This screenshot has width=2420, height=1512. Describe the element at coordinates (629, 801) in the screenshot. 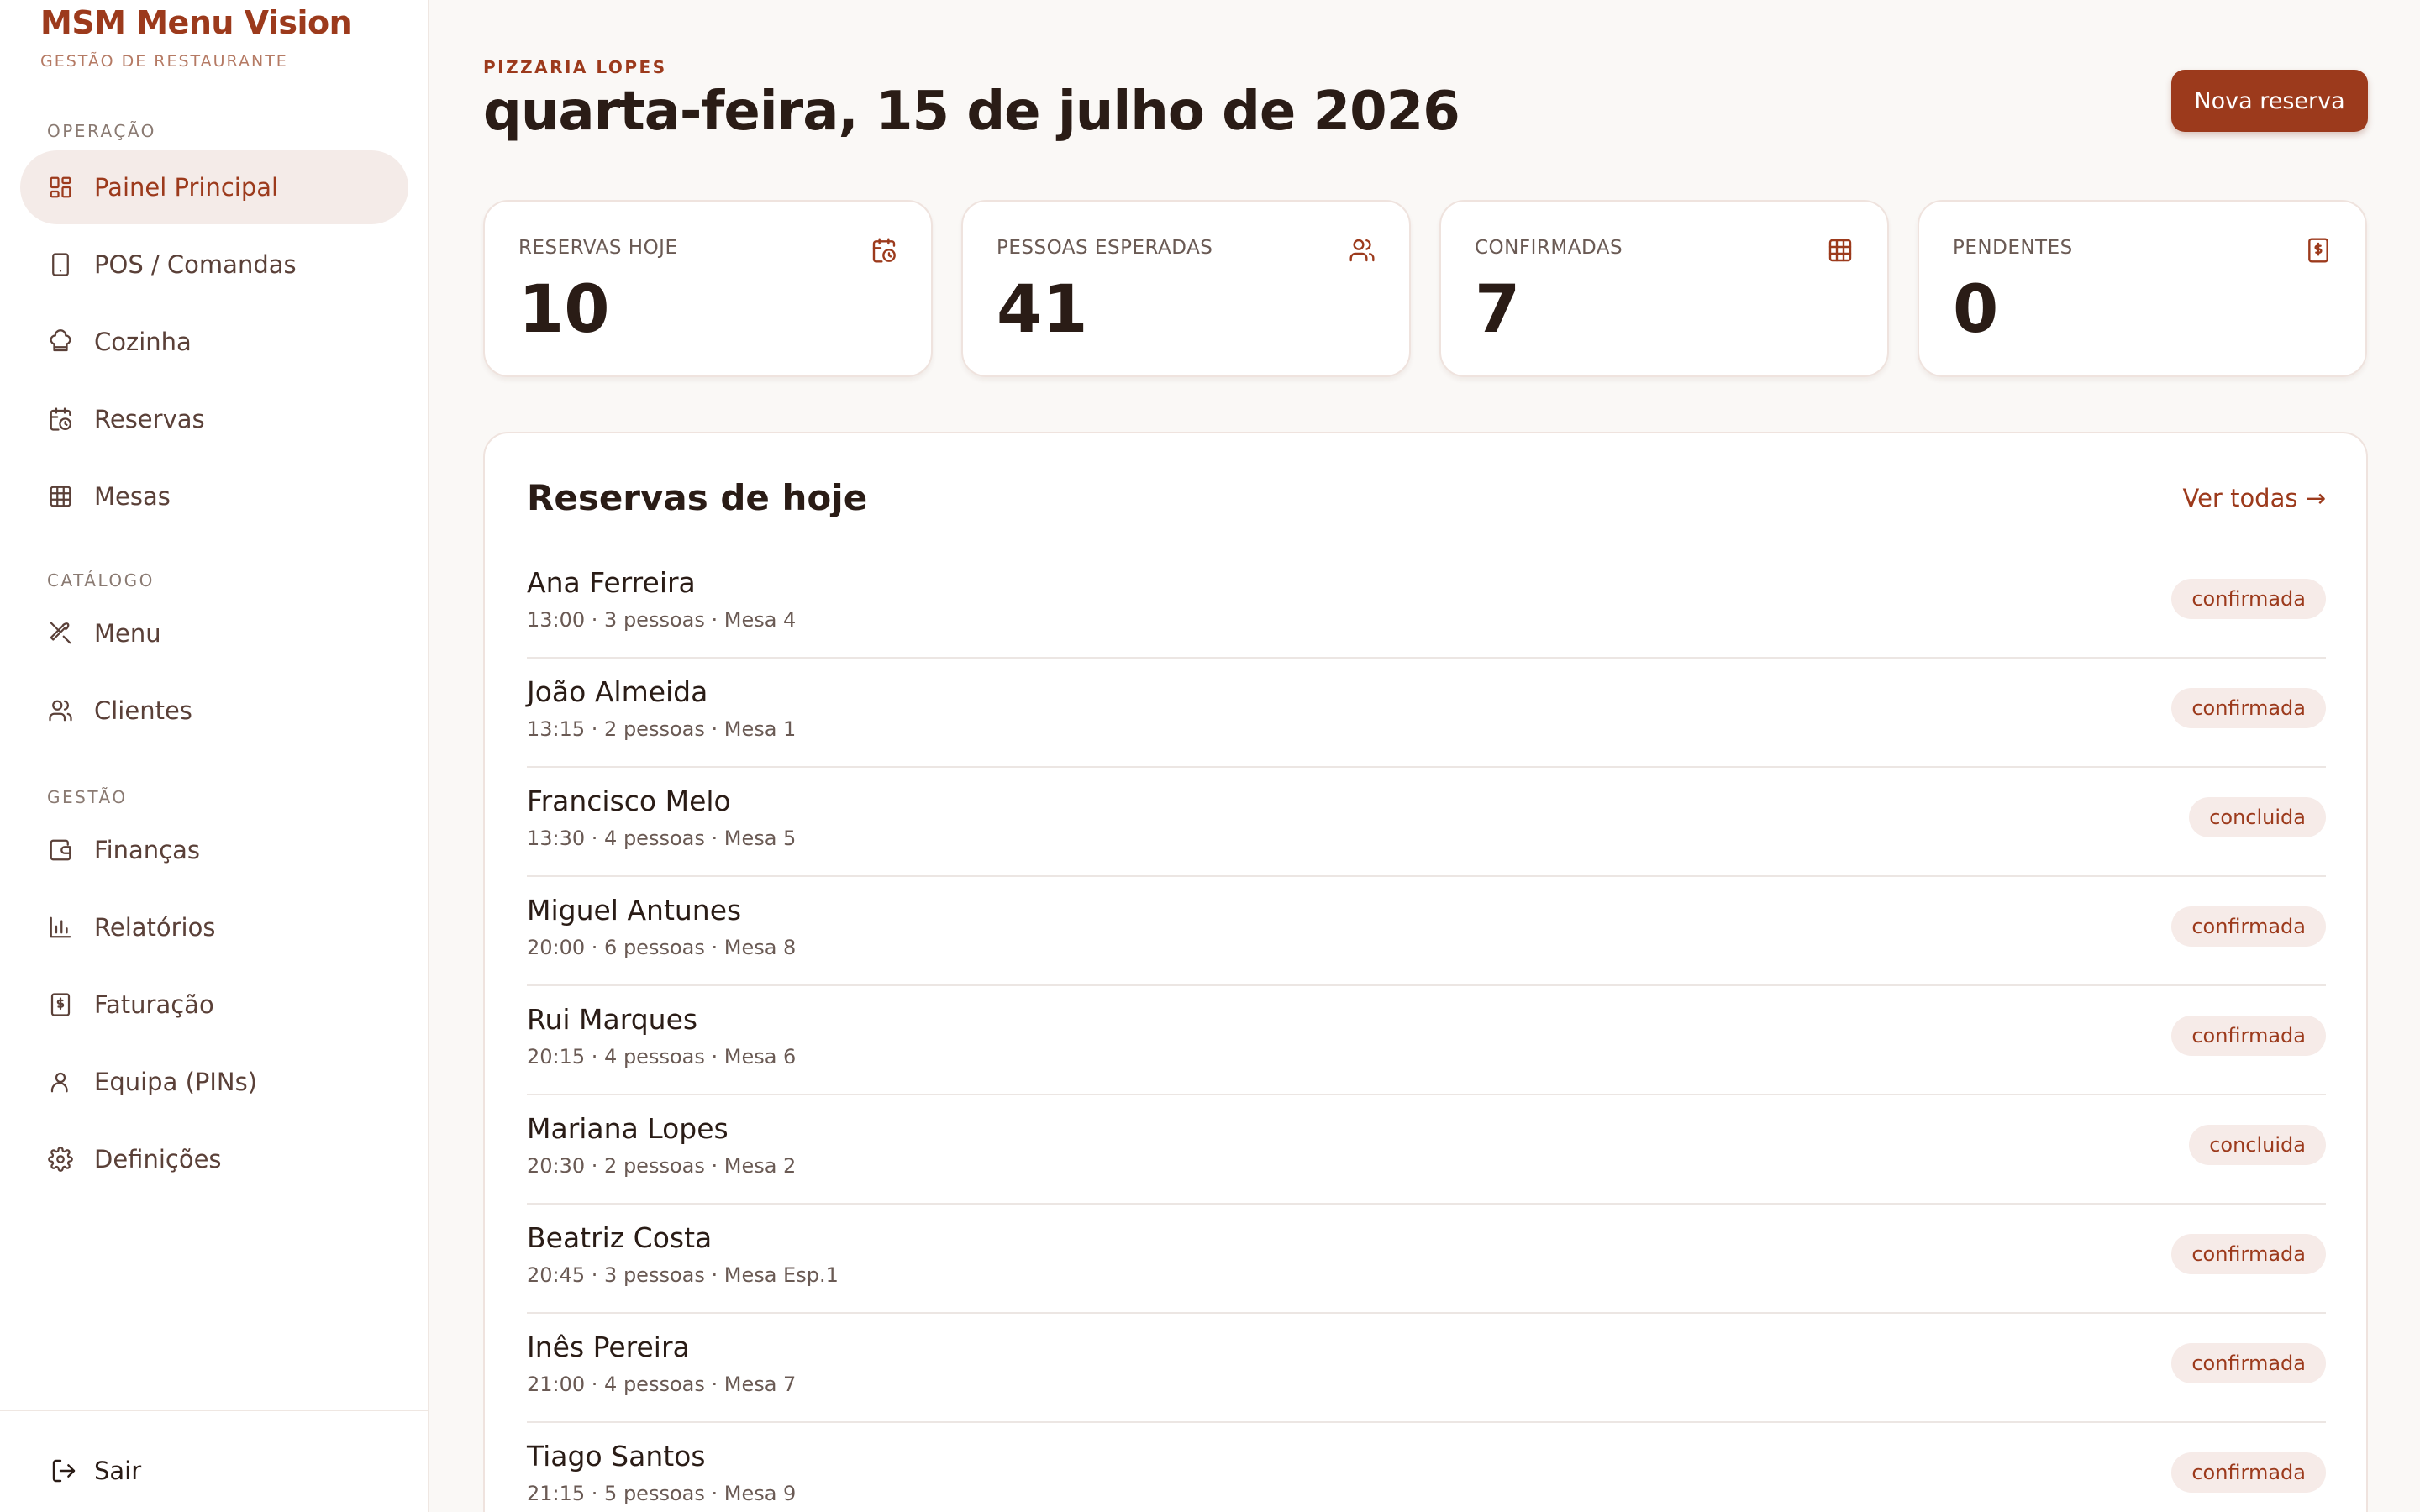

I see `reservation-name: Francisco Melo` at that location.